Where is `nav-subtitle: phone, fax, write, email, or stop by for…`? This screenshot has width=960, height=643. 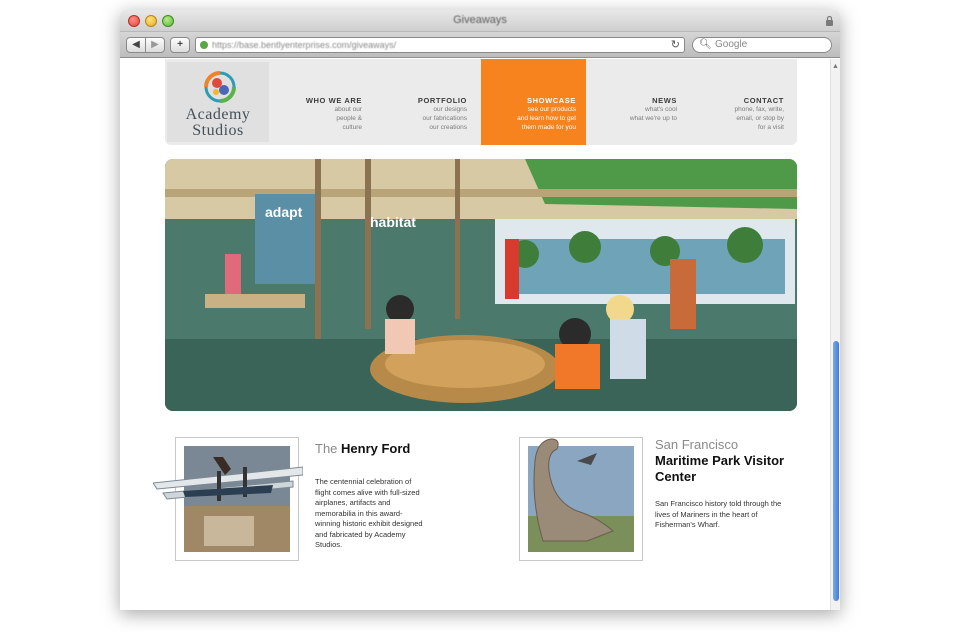 nav-subtitle: phone, fax, write, email, or stop by for… is located at coordinates (759, 118).